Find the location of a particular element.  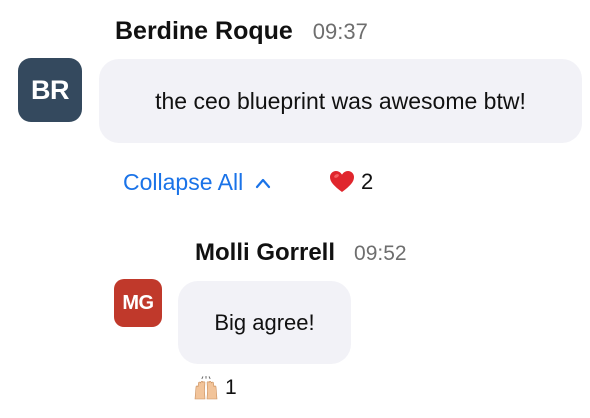

message-bubble: Big agree! is located at coordinates (264, 322).